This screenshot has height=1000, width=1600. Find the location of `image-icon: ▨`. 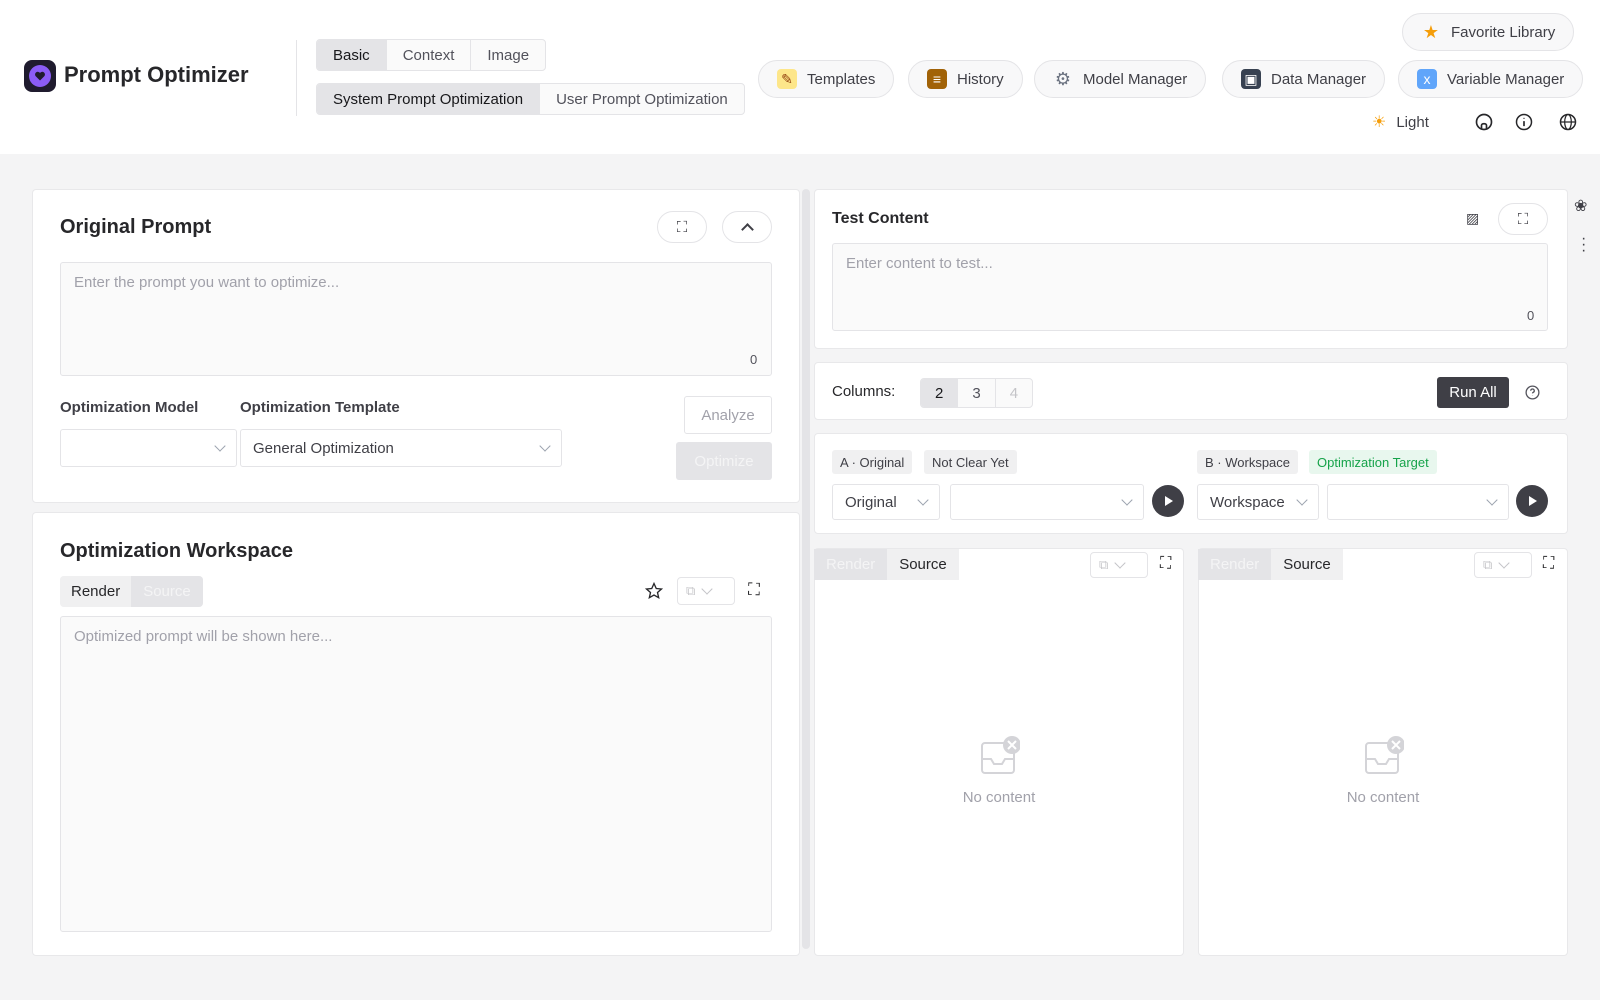

image-icon: ▨ is located at coordinates (1472, 218).